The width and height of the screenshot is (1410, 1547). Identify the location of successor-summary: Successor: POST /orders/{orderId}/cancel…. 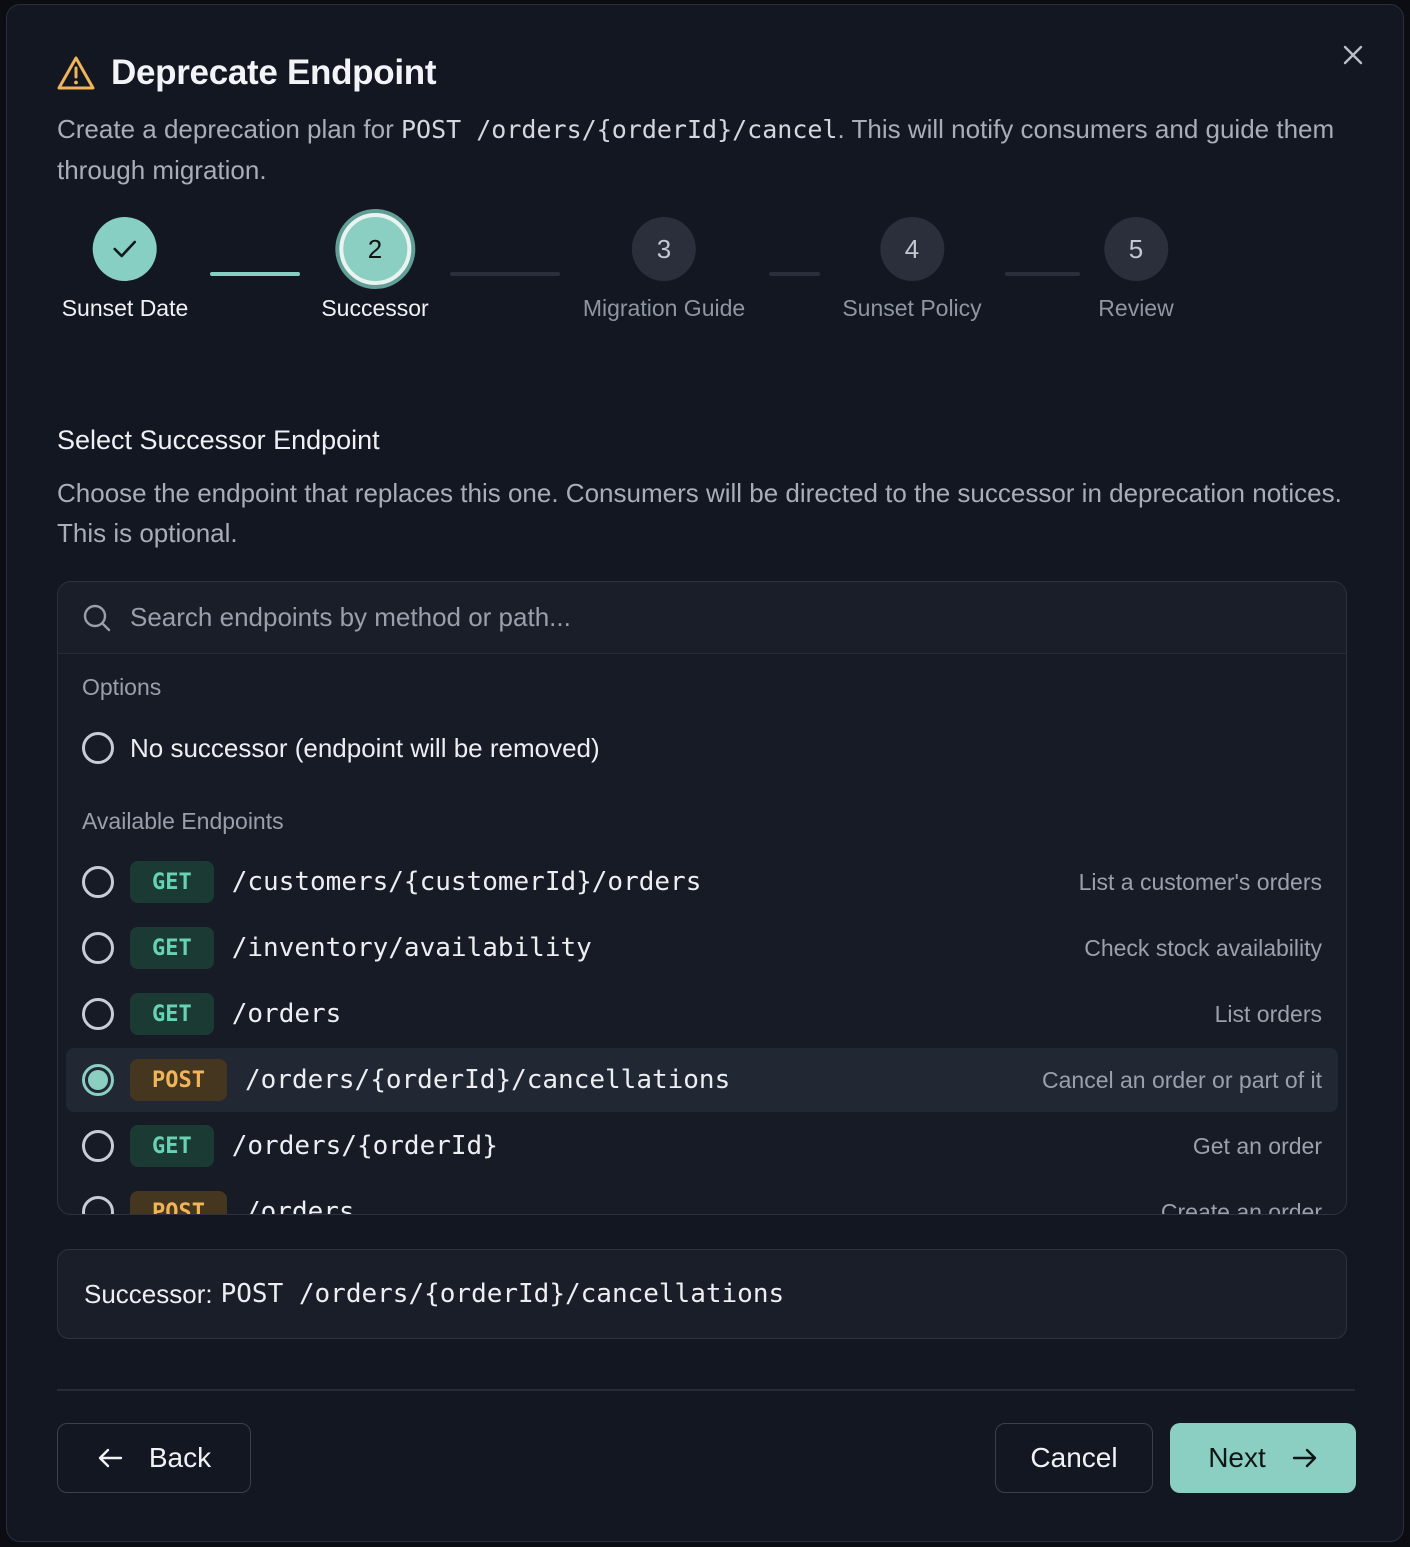
(702, 1294).